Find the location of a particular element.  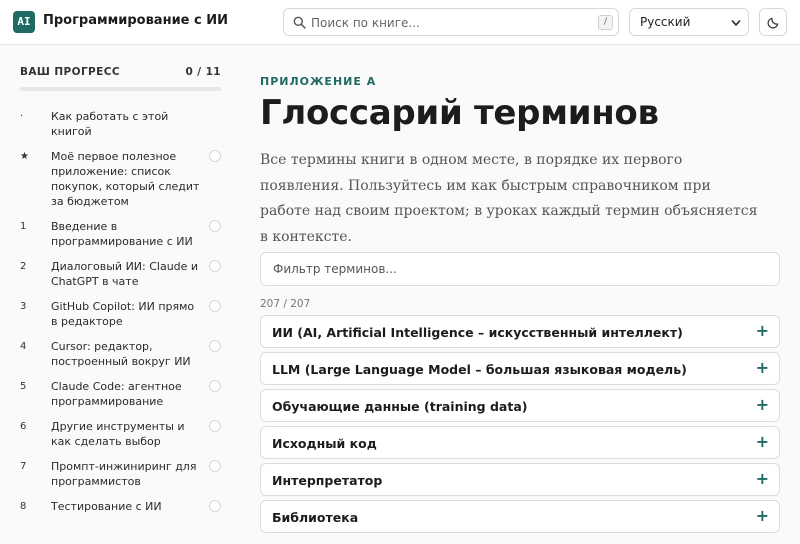

glossary-term-label: Библиотека is located at coordinates (315, 517).